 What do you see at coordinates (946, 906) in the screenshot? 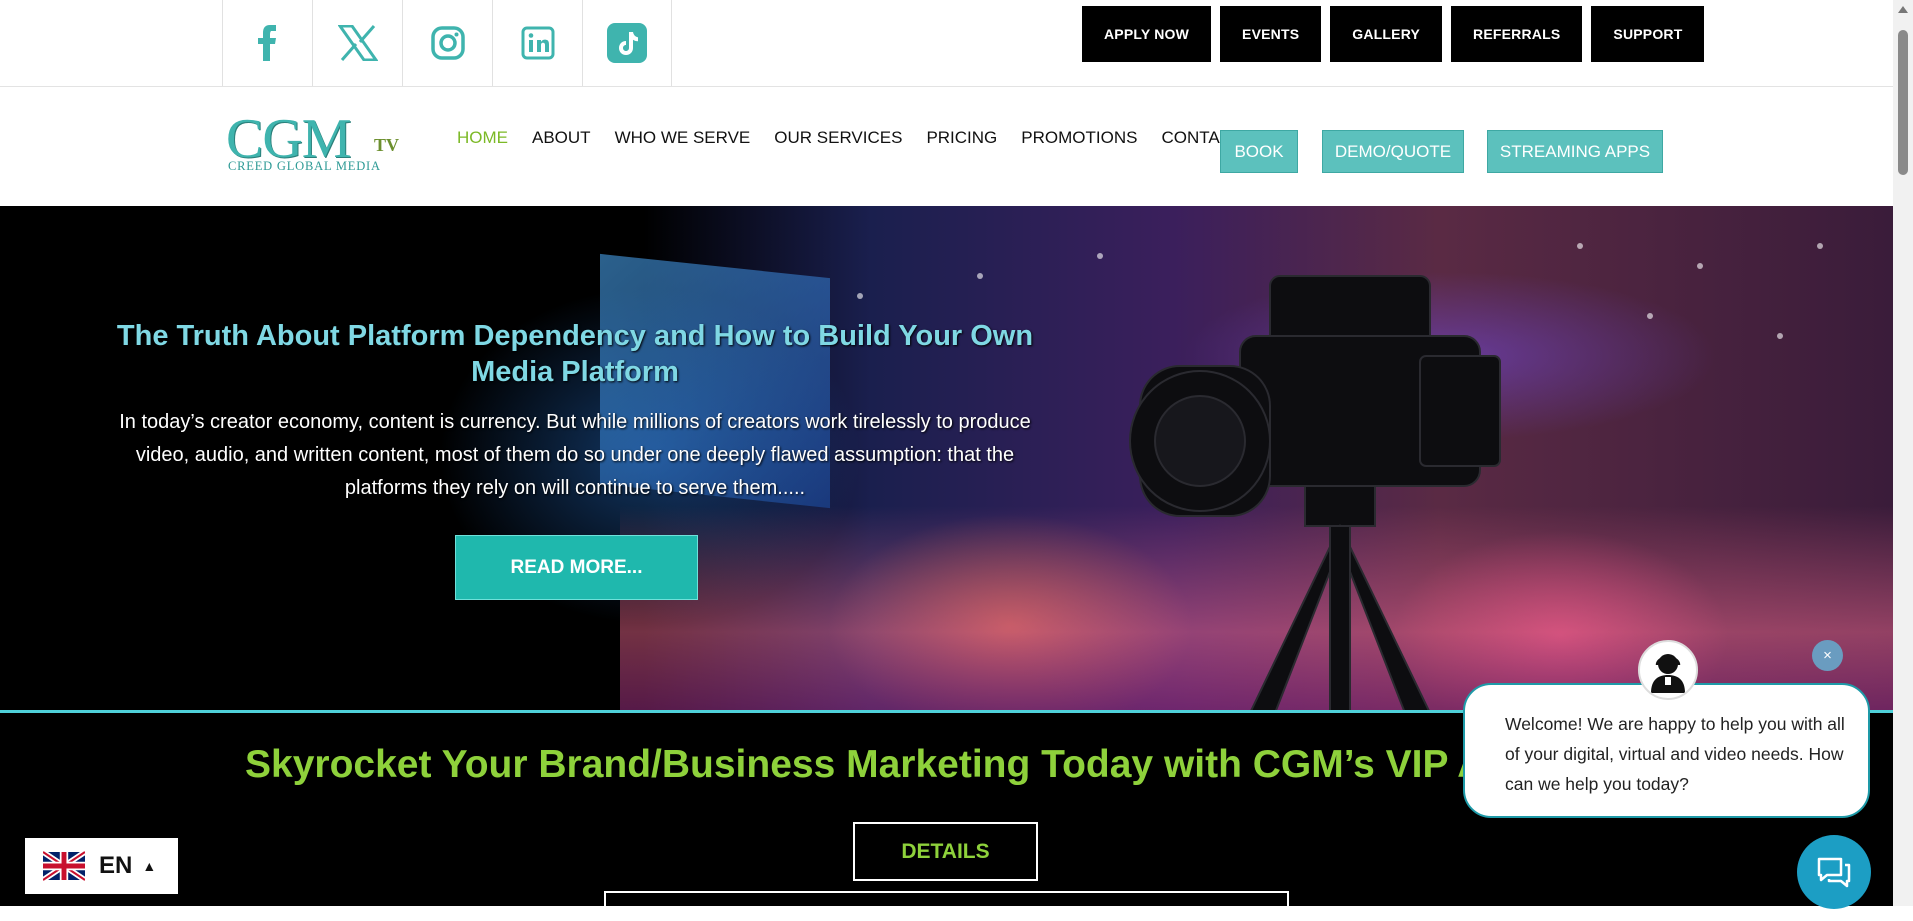
I see `promo-content-box` at bounding box center [946, 906].